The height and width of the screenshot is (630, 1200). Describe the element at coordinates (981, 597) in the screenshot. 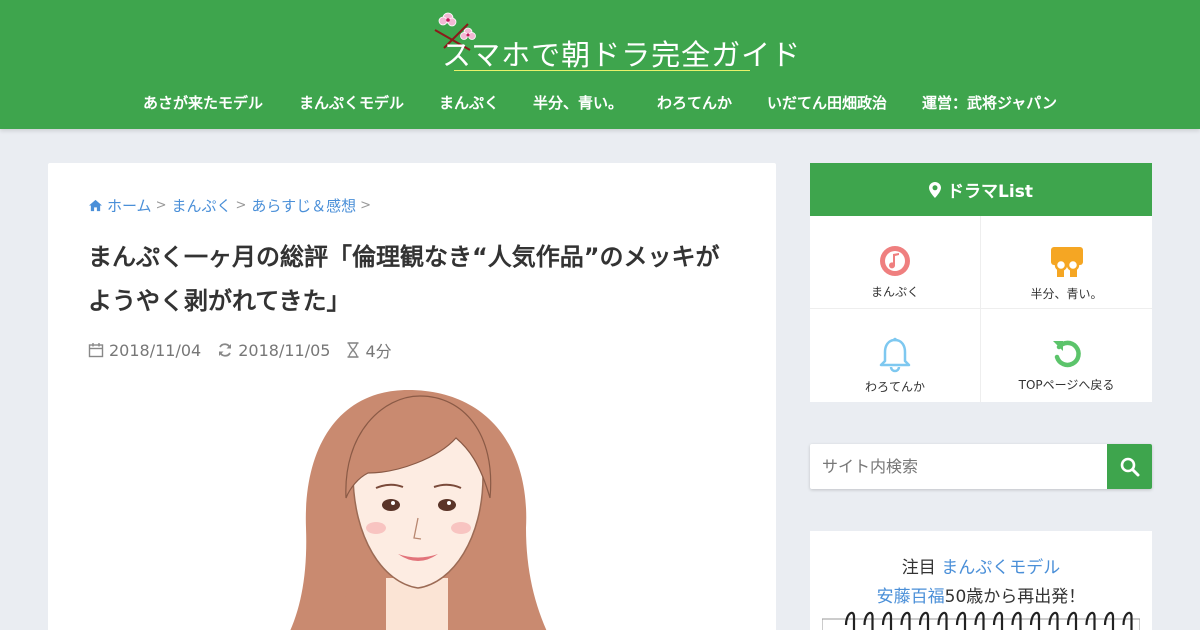

I see `featured-line-2: 安藤百福50歳から再出発！` at that location.